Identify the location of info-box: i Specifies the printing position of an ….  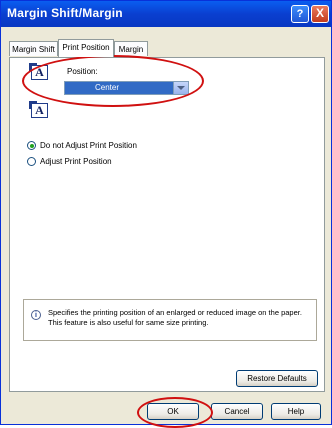
(170, 320).